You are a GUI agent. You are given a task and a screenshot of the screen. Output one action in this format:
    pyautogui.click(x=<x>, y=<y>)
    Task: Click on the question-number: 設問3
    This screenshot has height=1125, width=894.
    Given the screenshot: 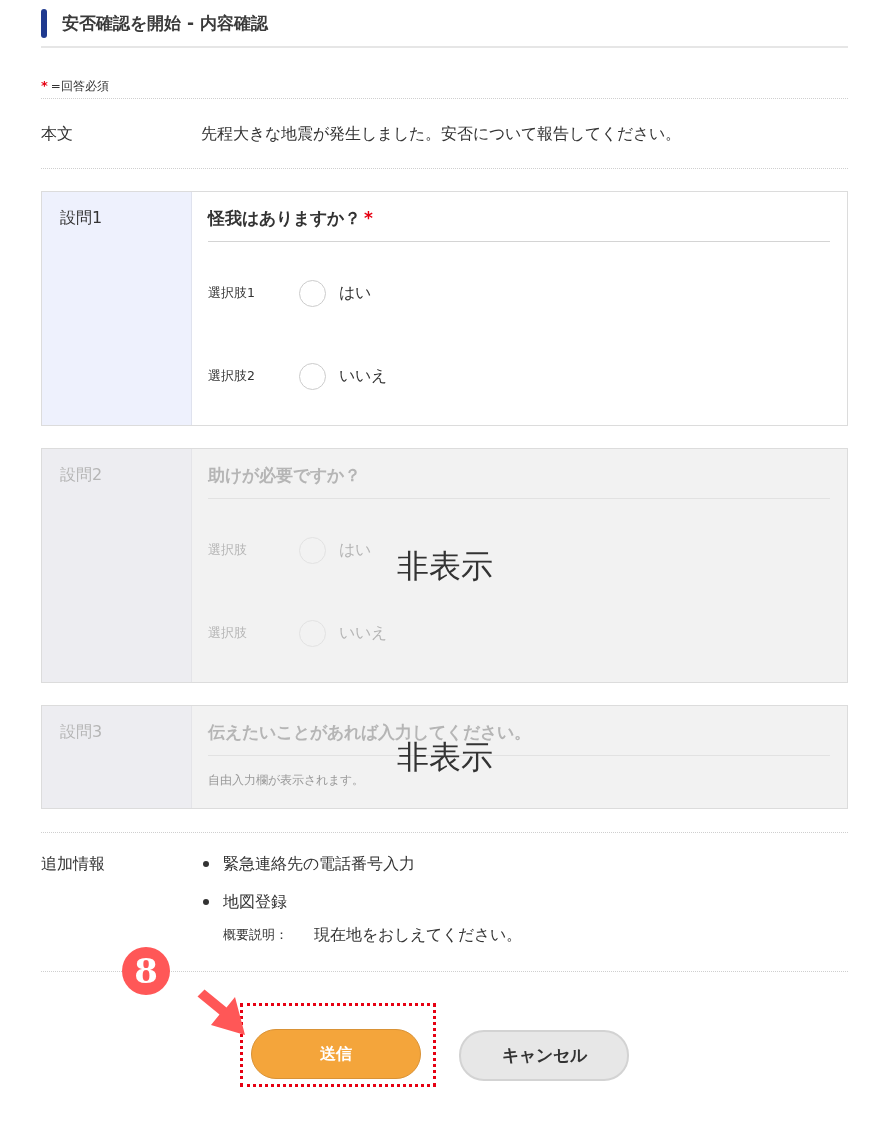 What is the action you would take?
    pyautogui.click(x=81, y=731)
    